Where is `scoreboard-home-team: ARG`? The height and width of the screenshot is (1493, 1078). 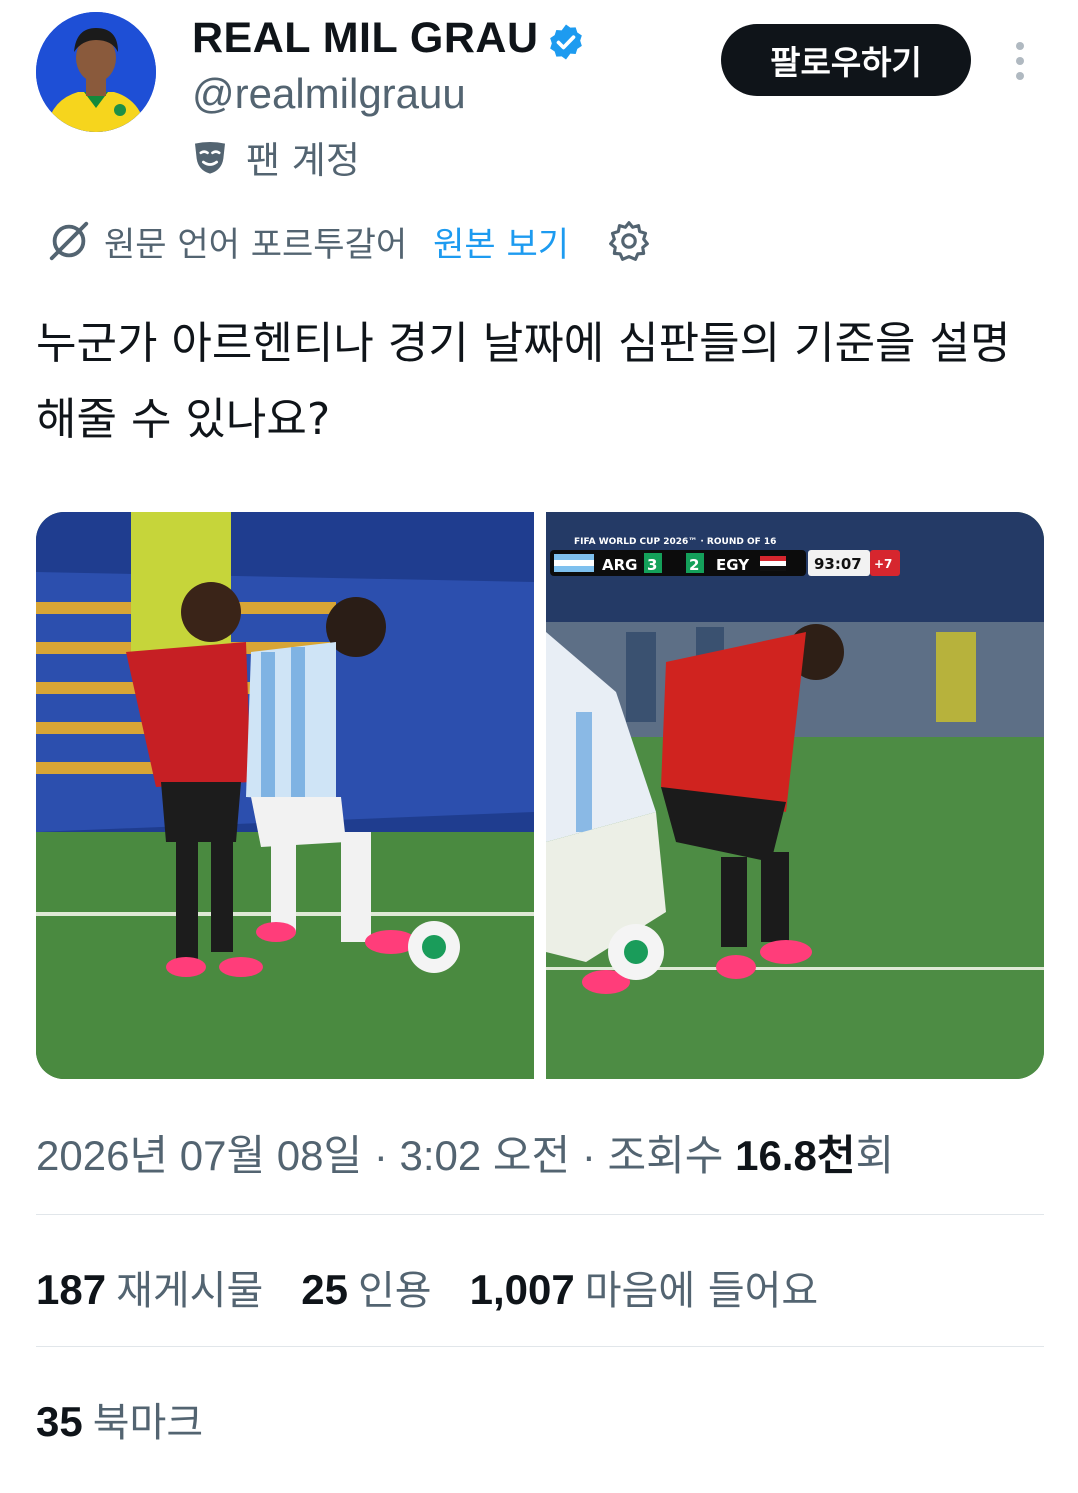 scoreboard-home-team: ARG is located at coordinates (619, 565).